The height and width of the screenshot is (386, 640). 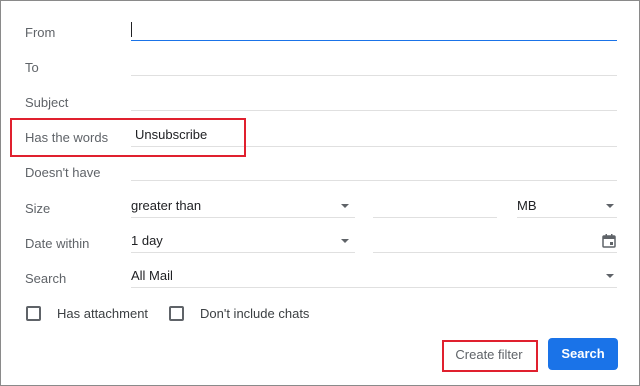 What do you see at coordinates (435, 207) in the screenshot?
I see `size-amount-field` at bounding box center [435, 207].